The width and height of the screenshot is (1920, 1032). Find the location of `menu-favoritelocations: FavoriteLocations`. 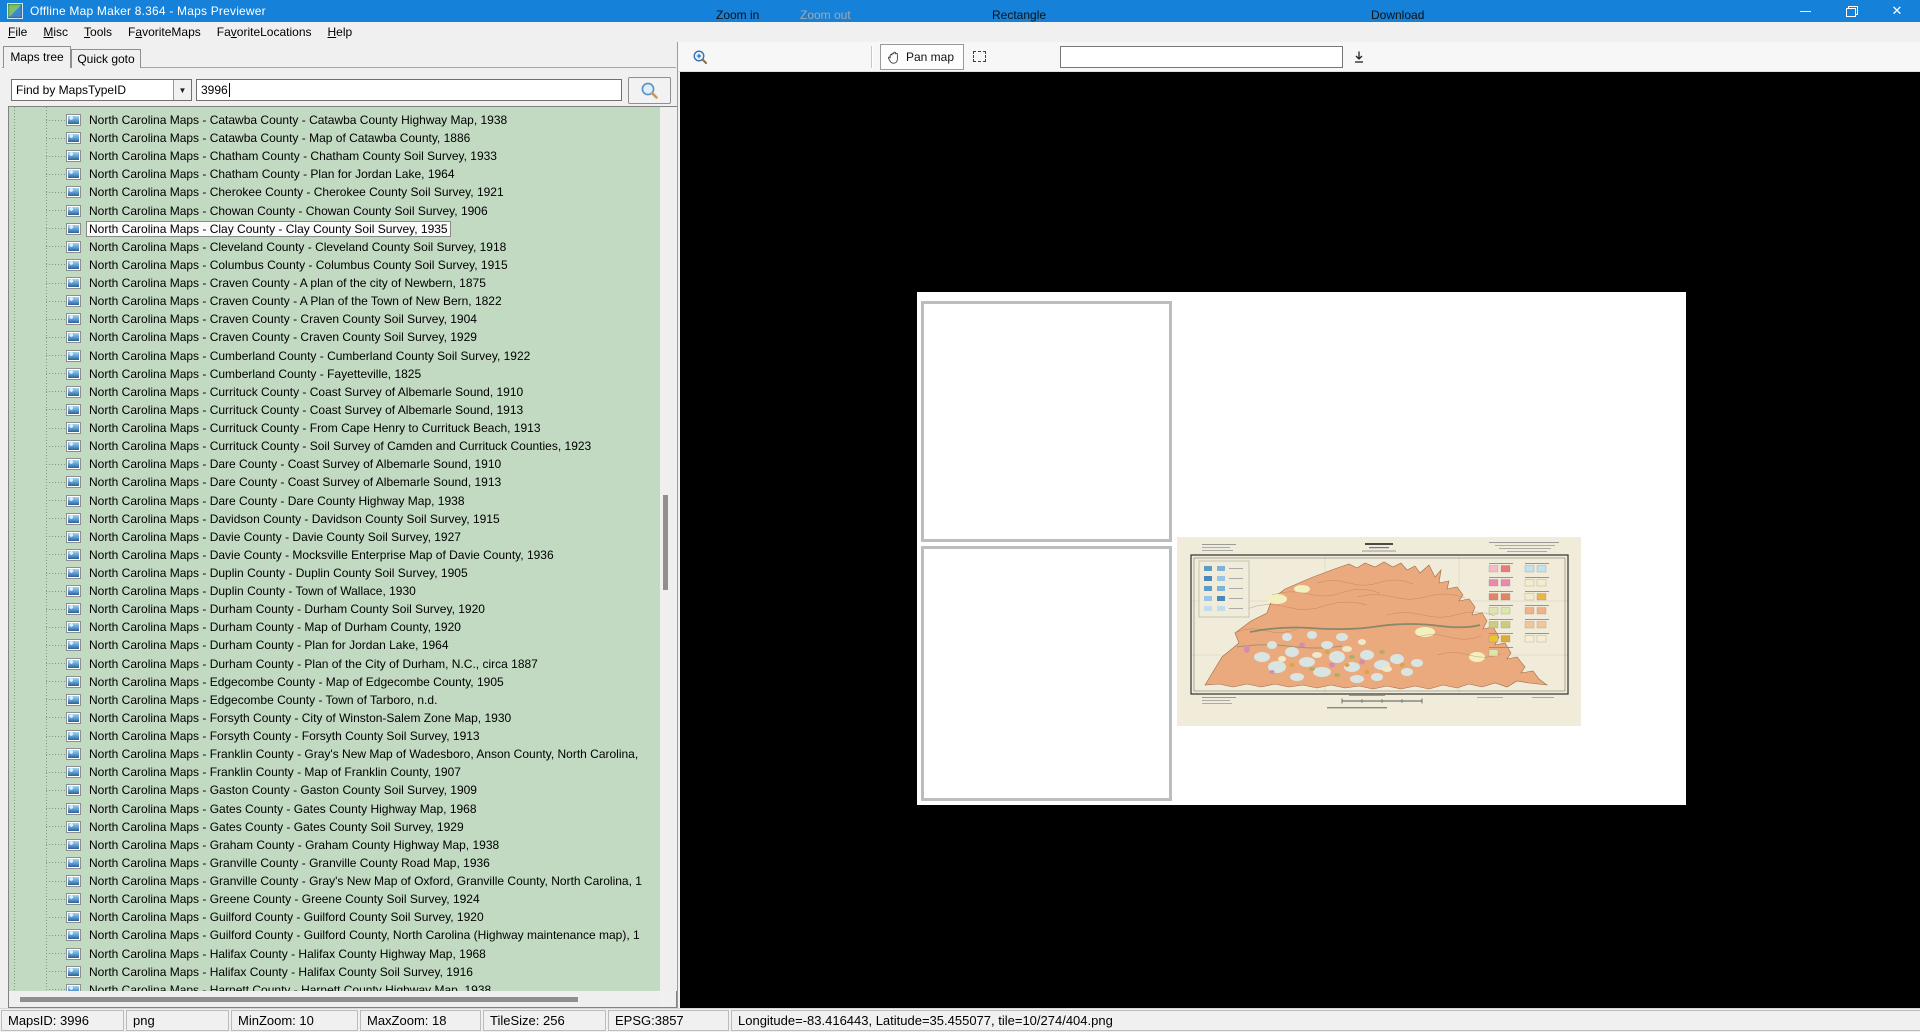

menu-favoritelocations: FavoriteLocations is located at coordinates (264, 32).